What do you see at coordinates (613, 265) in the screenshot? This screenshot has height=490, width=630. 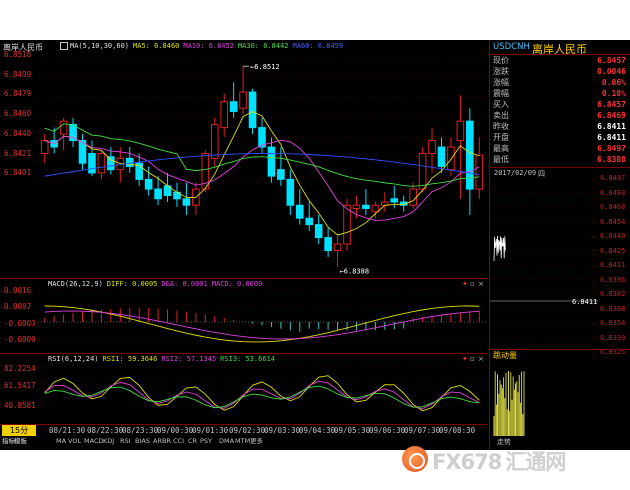 I see `mini-axis-label: 6.8411` at bounding box center [613, 265].